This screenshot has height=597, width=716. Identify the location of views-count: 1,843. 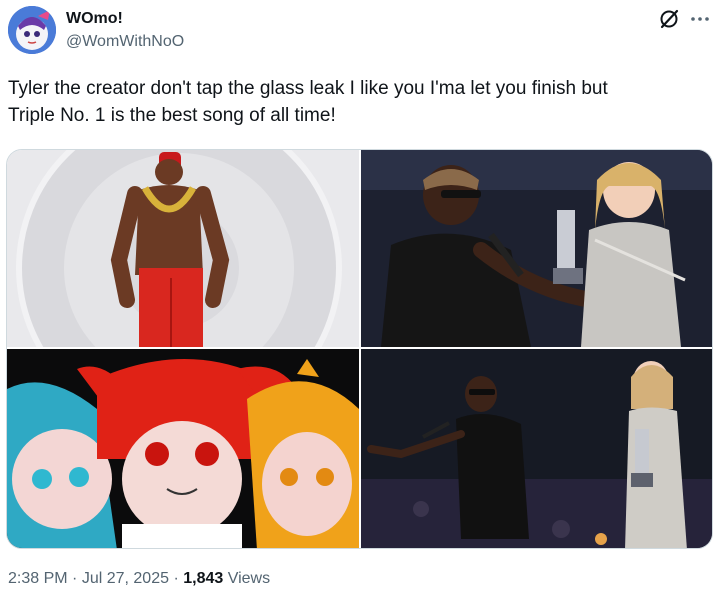
(203, 578).